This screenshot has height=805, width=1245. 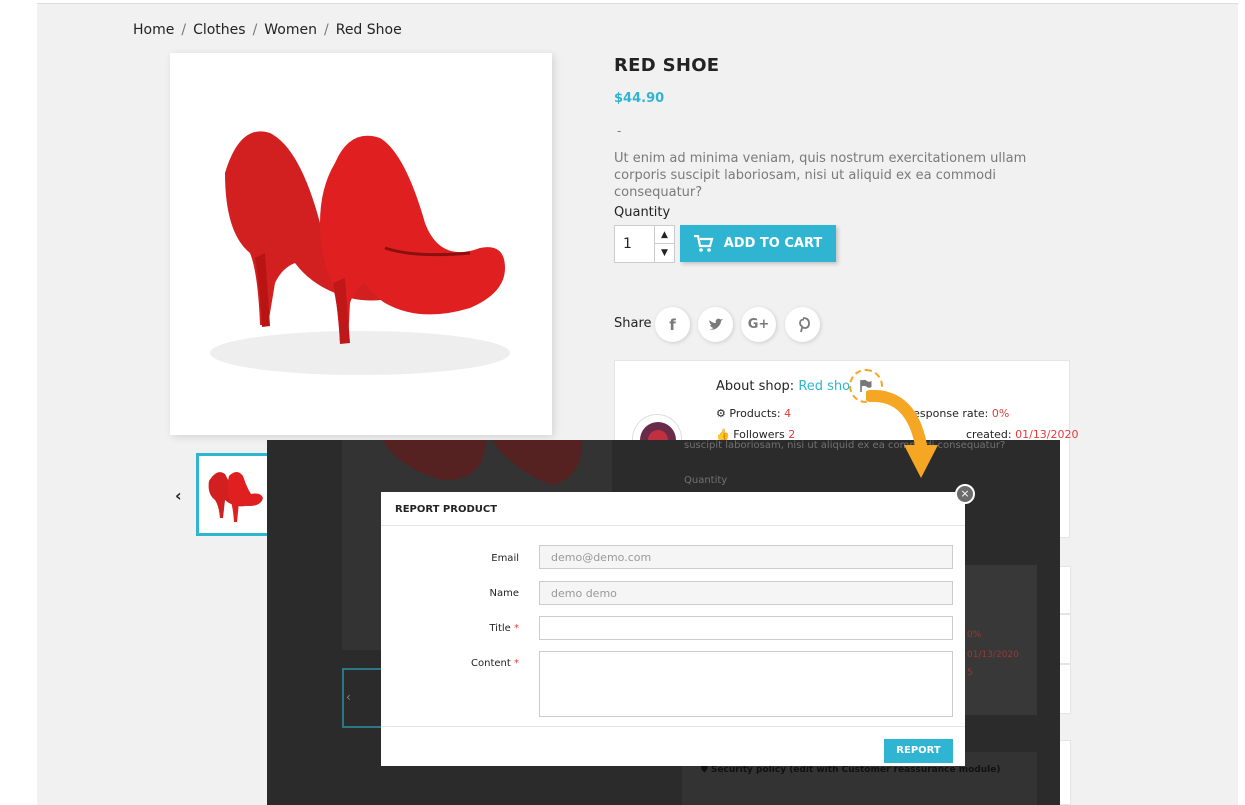 What do you see at coordinates (664, 253) in the screenshot?
I see `chevron-down-icon: ▼` at bounding box center [664, 253].